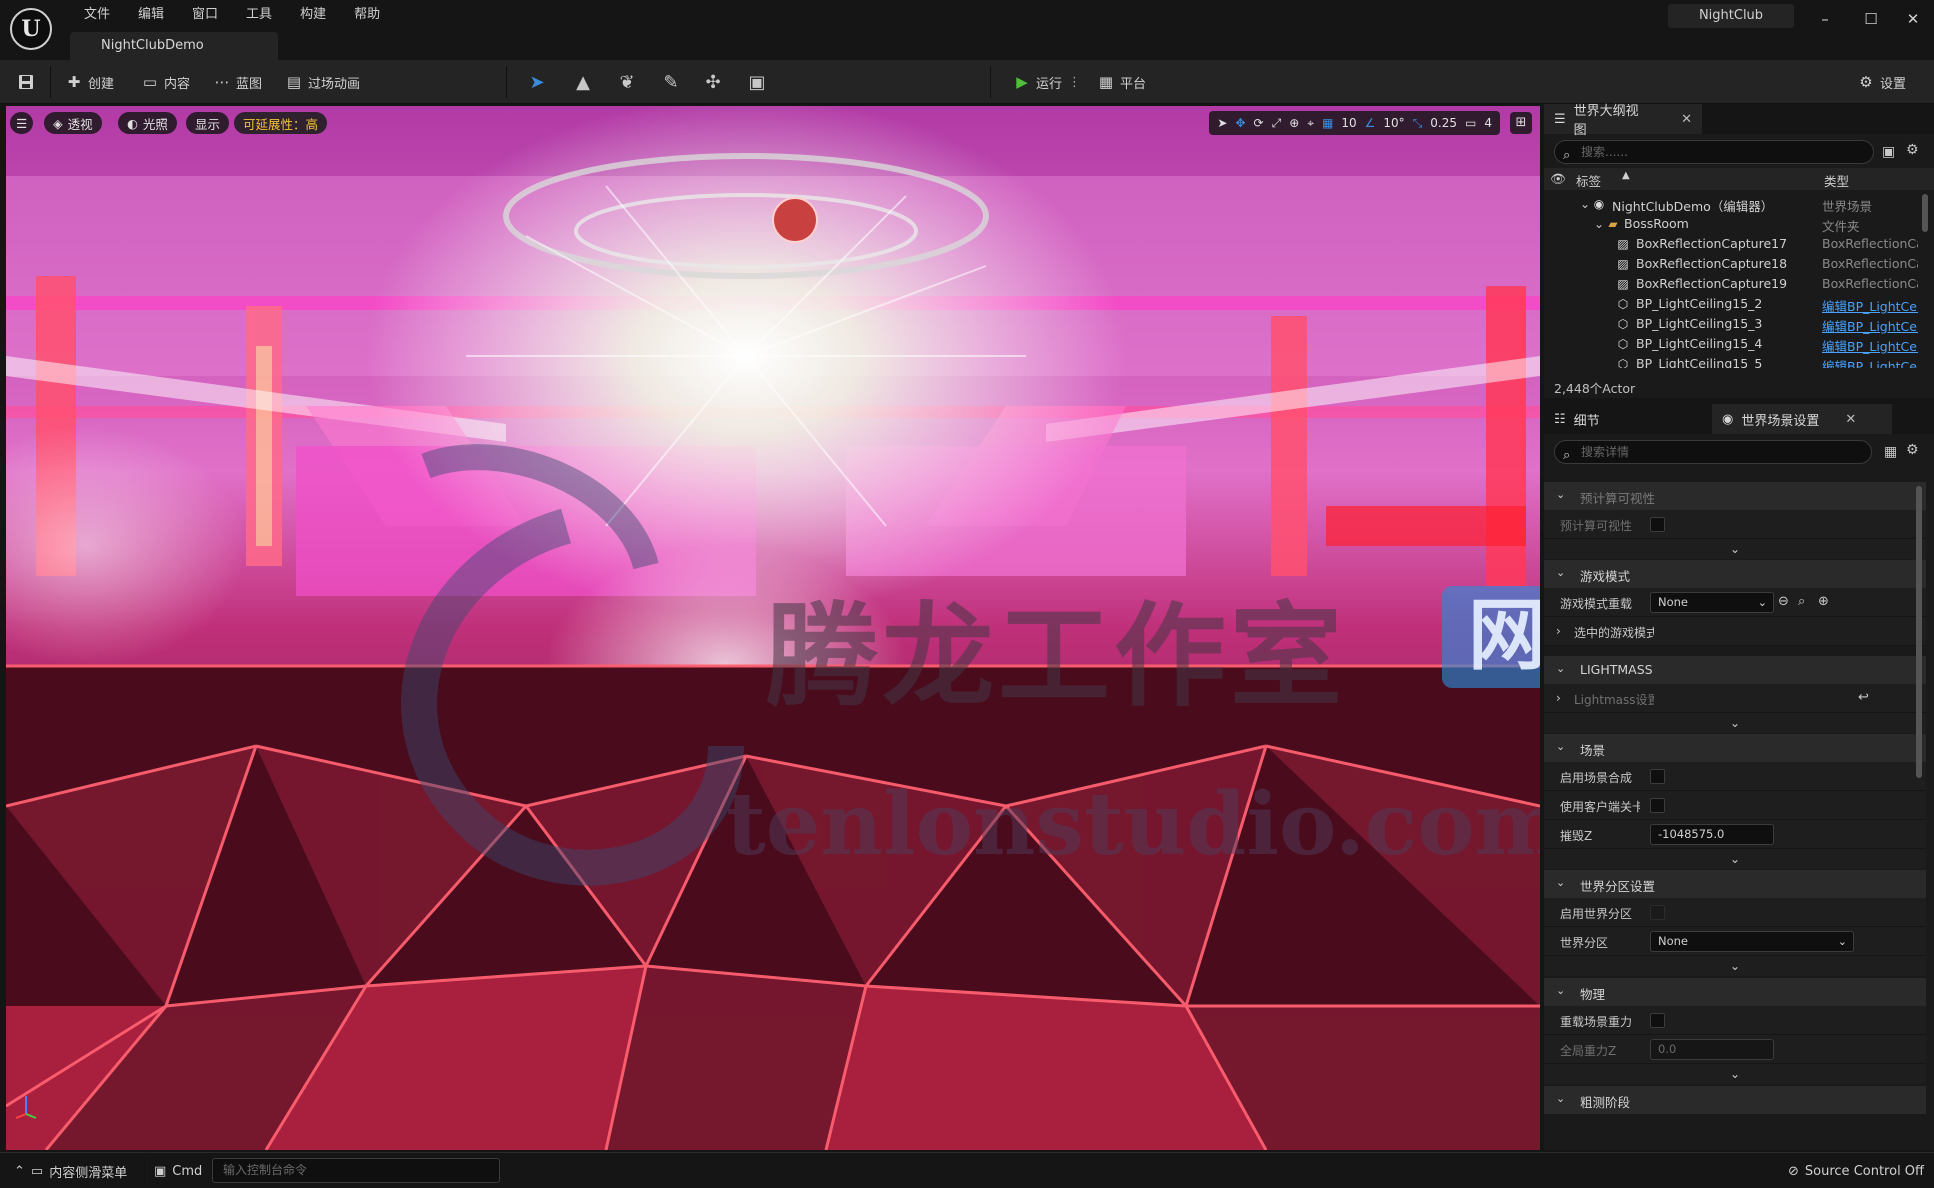  Describe the element at coordinates (583, 83) in the screenshot. I see `landscape-mode-icon: ▲` at that location.